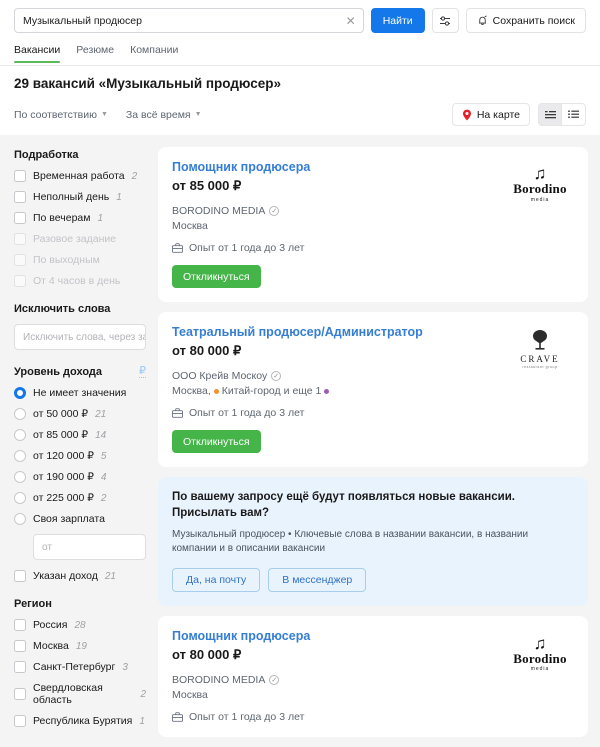 Image resolution: width=600 pixels, height=747 pixels. I want to click on vacancy-location: Москва, Китай-город и еще 1, so click(373, 391).